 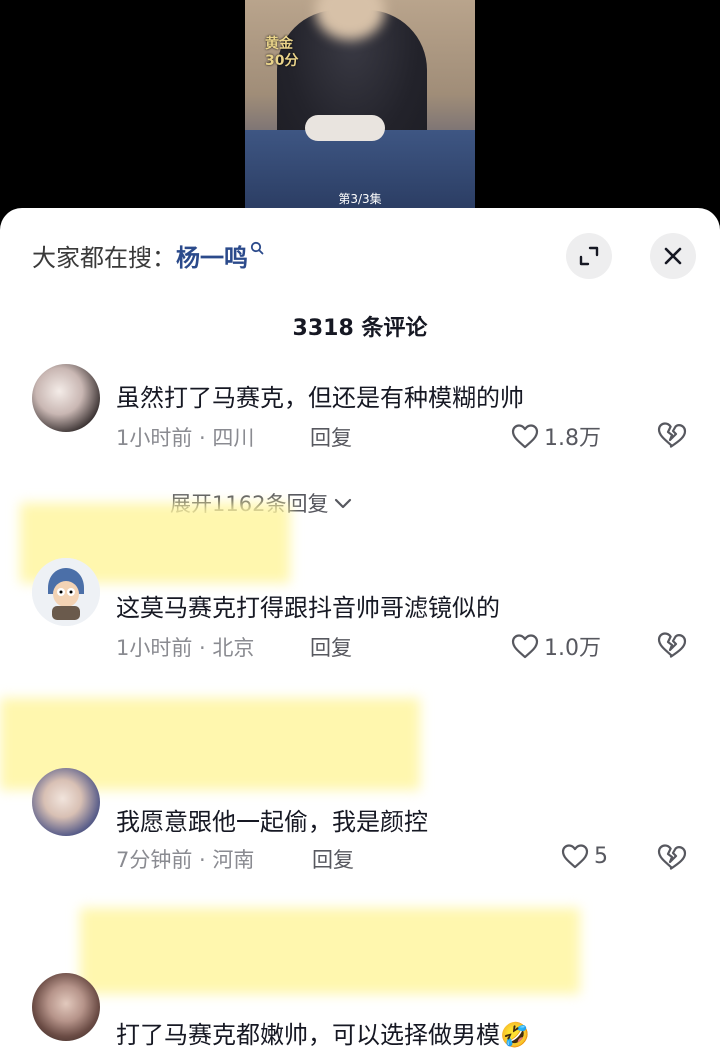 What do you see at coordinates (360, 1015) in the screenshot?
I see `comment-item: 打了马赛克都嫩帅，可以选择做男模🤣` at bounding box center [360, 1015].